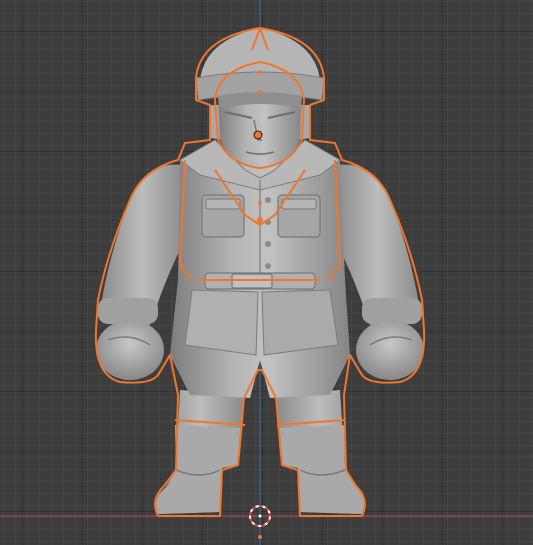  I want to click on coat-skirt-right, so click(300, 322).